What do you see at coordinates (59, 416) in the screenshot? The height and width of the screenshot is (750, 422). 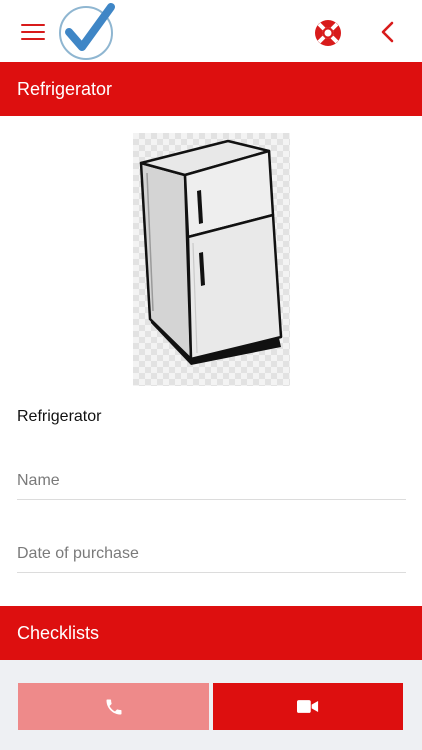 I see `appliance-name: Refrigerator` at bounding box center [59, 416].